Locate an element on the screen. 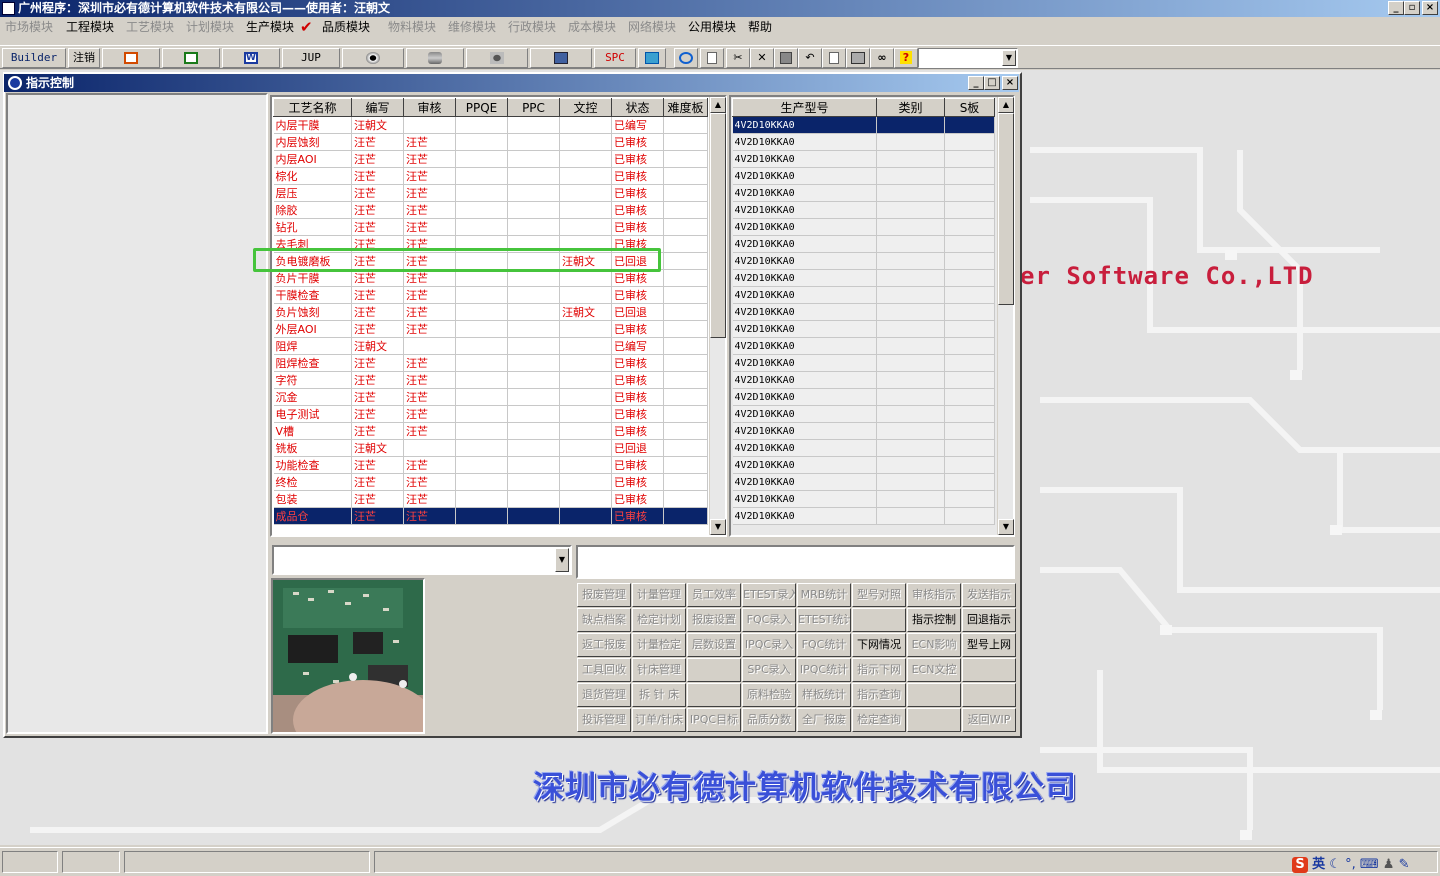 Image resolution: width=1440 pixels, height=876 pixels. left-panel is located at coordinates (137, 413).